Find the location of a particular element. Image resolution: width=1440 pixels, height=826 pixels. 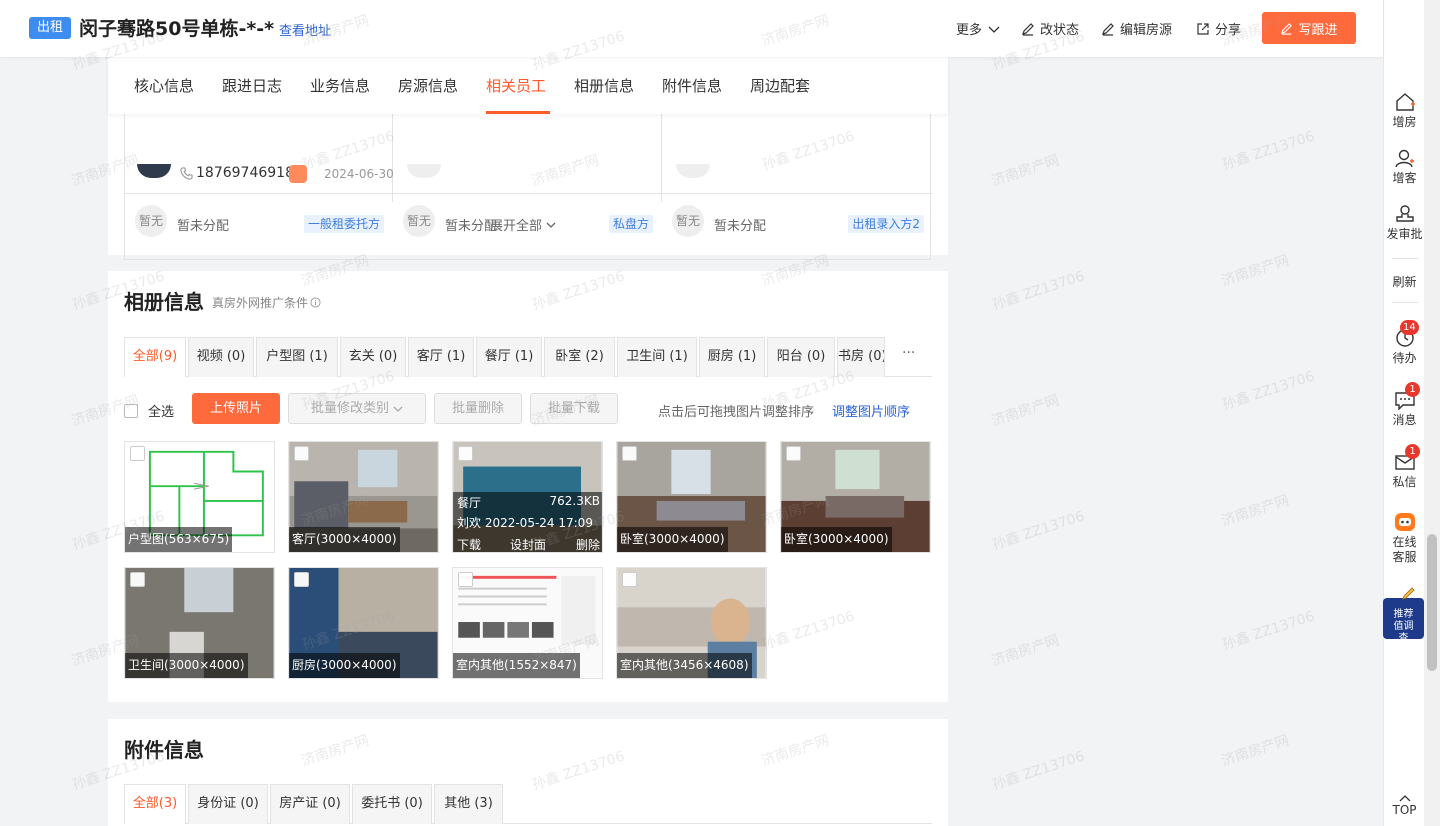

add-house-button: 增房 is located at coordinates (1404, 111).